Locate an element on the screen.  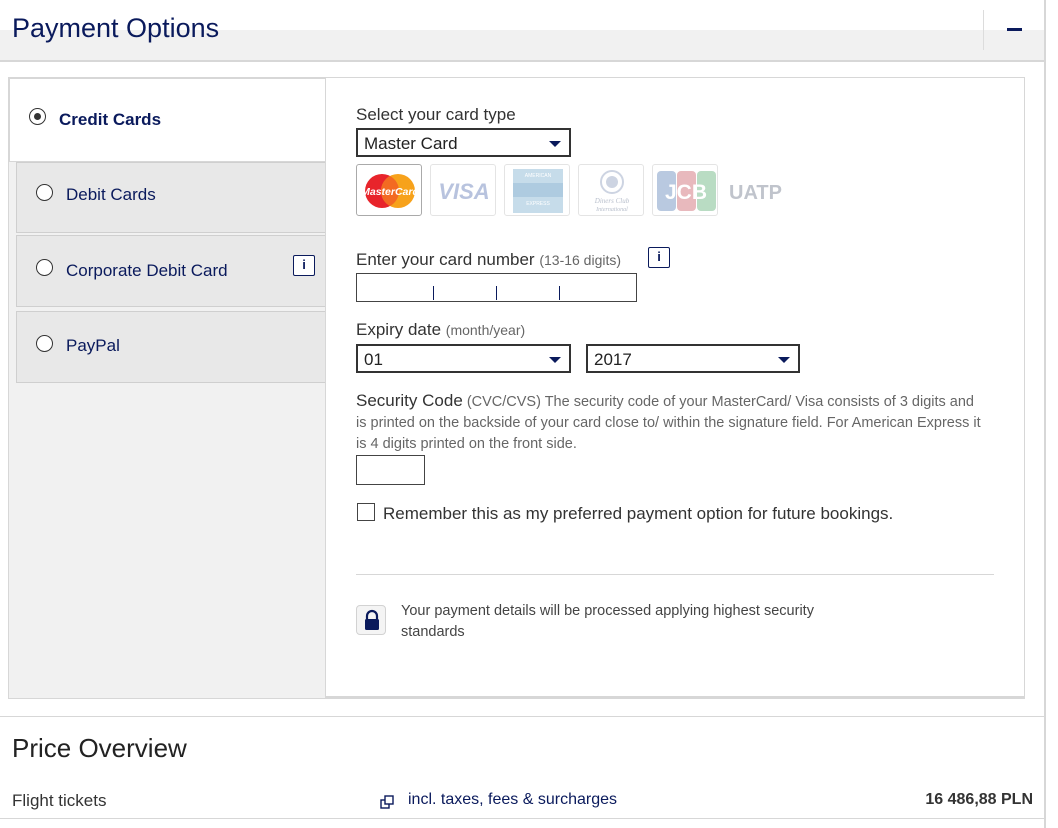
total-price: 16 486,88 PLN is located at coordinates (979, 799).